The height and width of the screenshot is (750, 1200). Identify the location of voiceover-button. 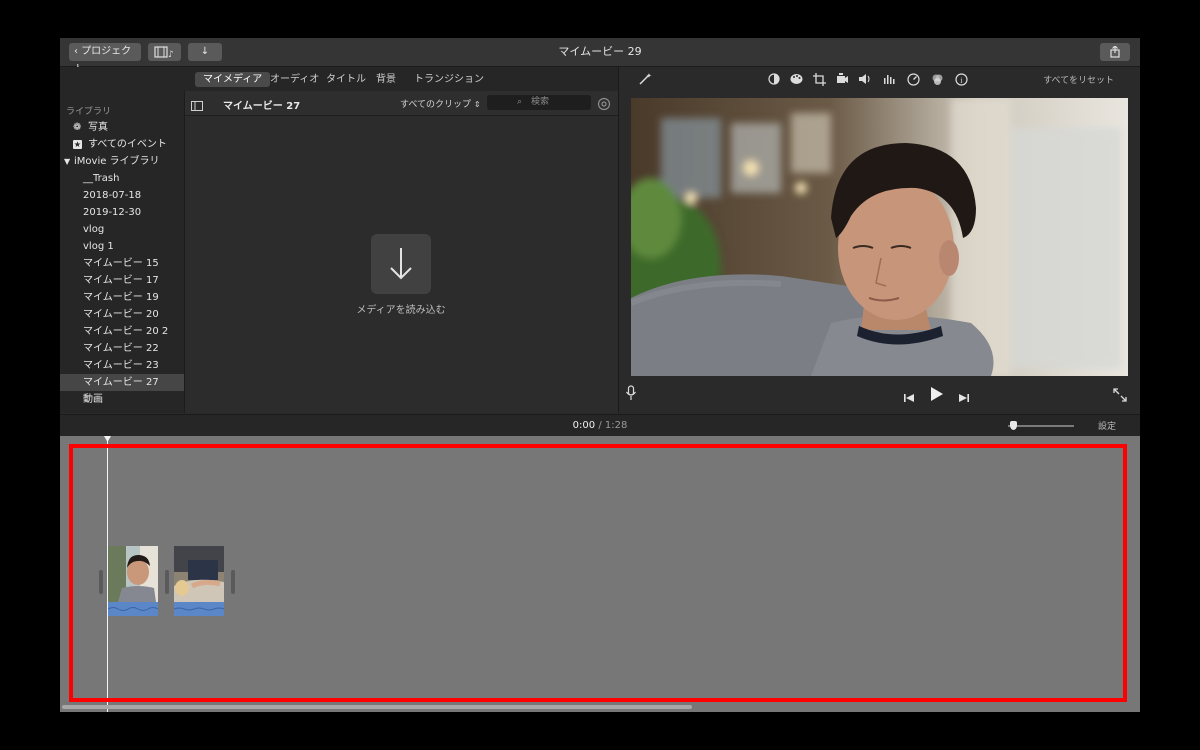
(633, 394).